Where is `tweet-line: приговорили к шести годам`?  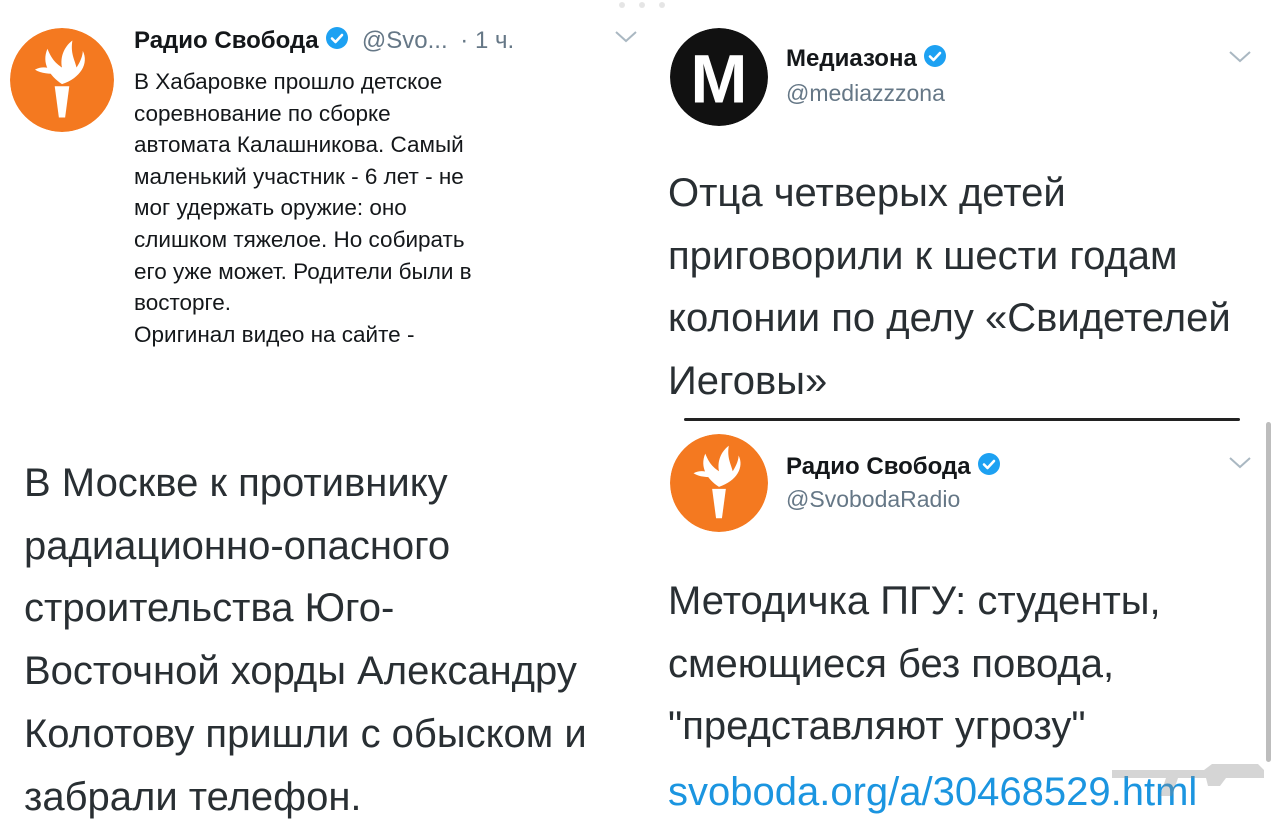
tweet-line: приговорили к шести годам is located at coordinates (923, 255).